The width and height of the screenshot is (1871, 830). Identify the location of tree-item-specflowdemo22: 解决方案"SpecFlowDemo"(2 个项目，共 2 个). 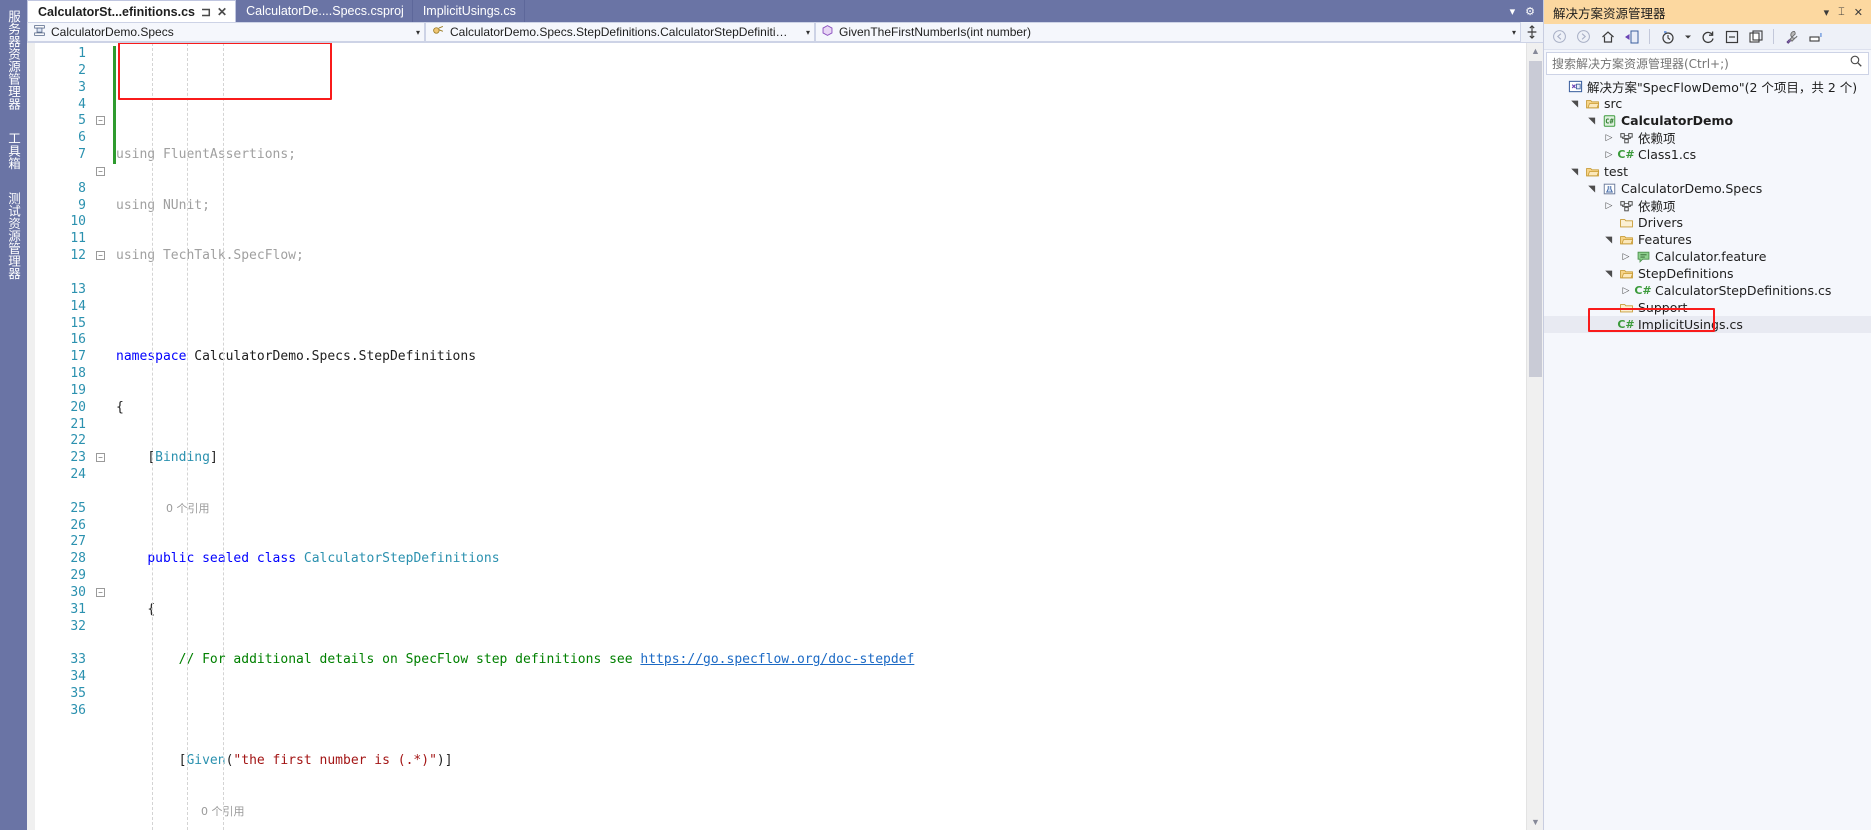
(1707, 86).